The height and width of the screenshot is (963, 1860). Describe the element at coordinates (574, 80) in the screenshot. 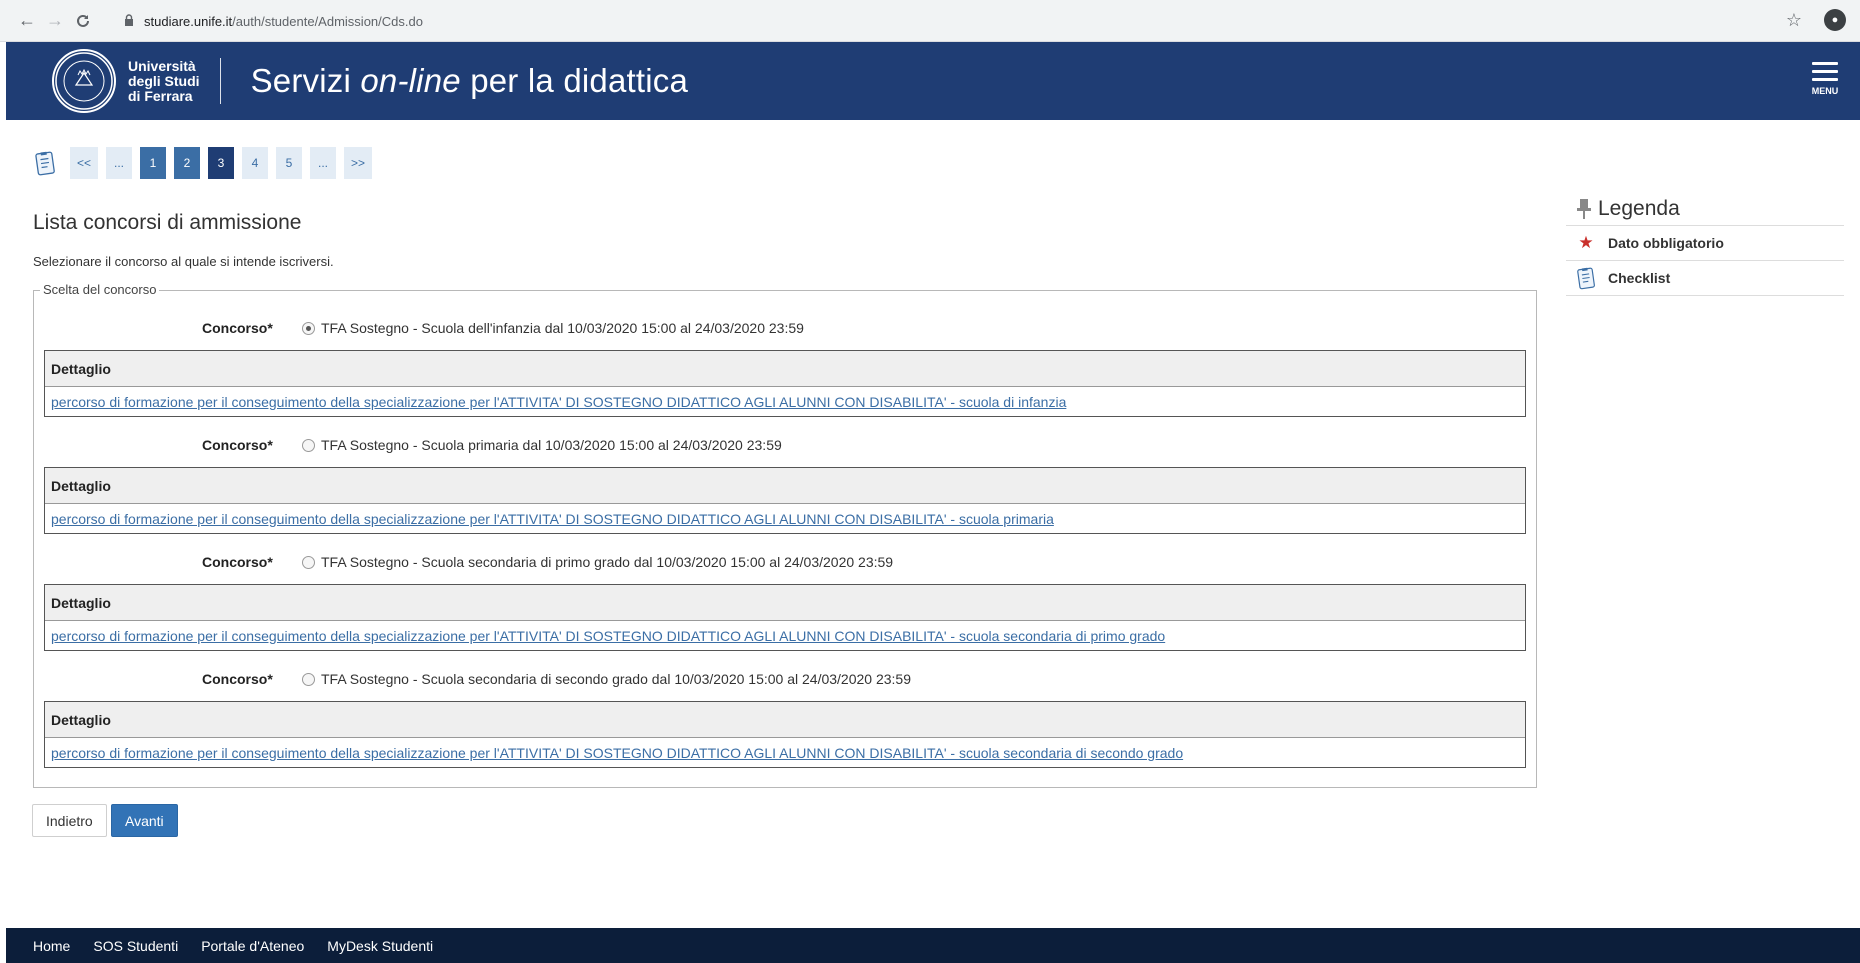

I see `site-title-part2: per la didattica` at that location.